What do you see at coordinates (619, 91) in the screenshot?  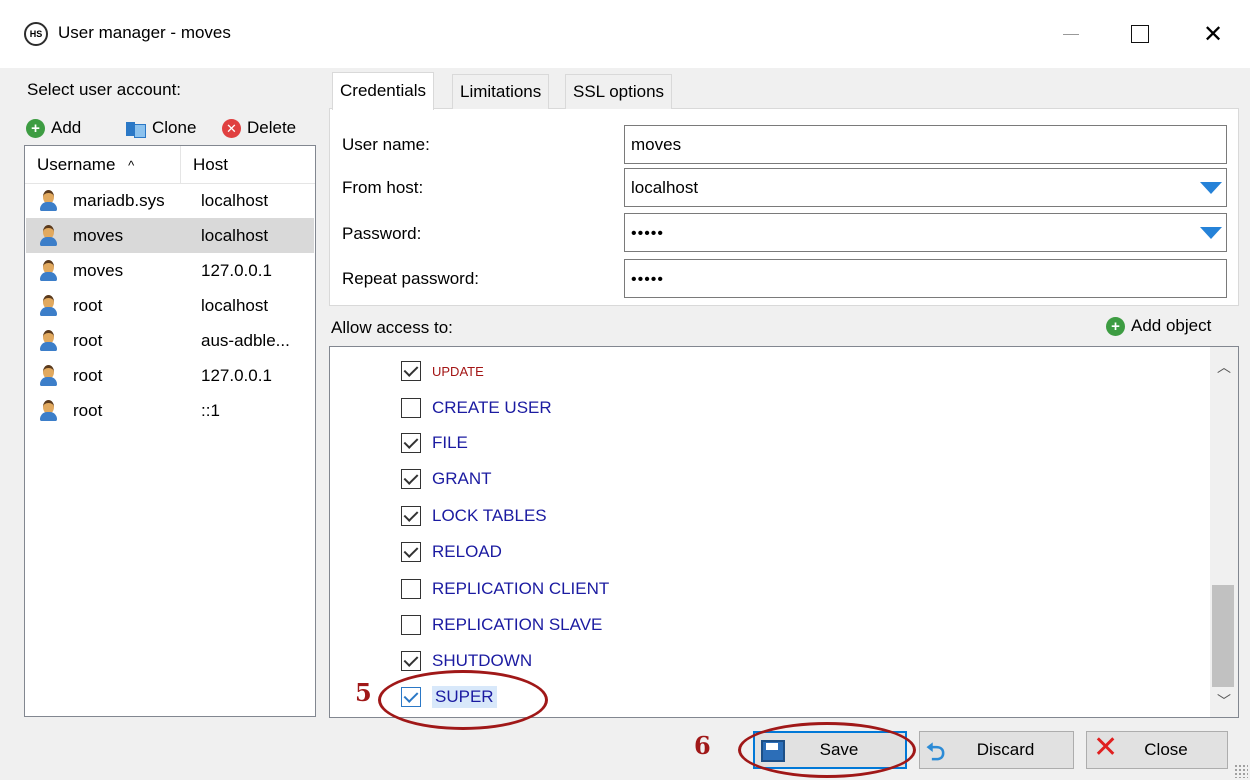 I see `tab-ssl-options: SSL options` at bounding box center [619, 91].